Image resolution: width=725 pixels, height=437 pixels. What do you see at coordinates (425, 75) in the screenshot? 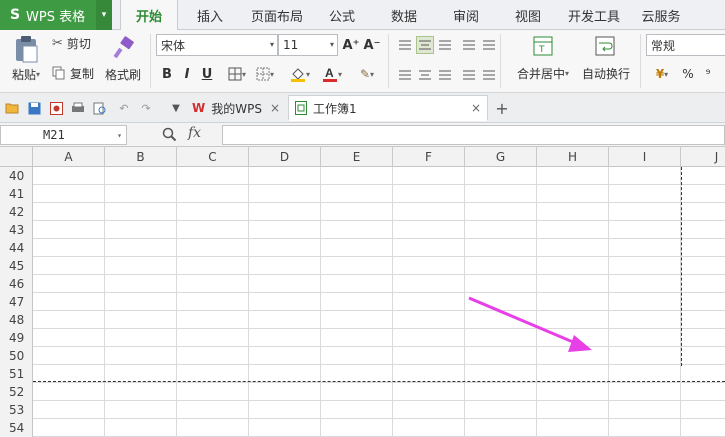
I see `align-center-button` at bounding box center [425, 75].